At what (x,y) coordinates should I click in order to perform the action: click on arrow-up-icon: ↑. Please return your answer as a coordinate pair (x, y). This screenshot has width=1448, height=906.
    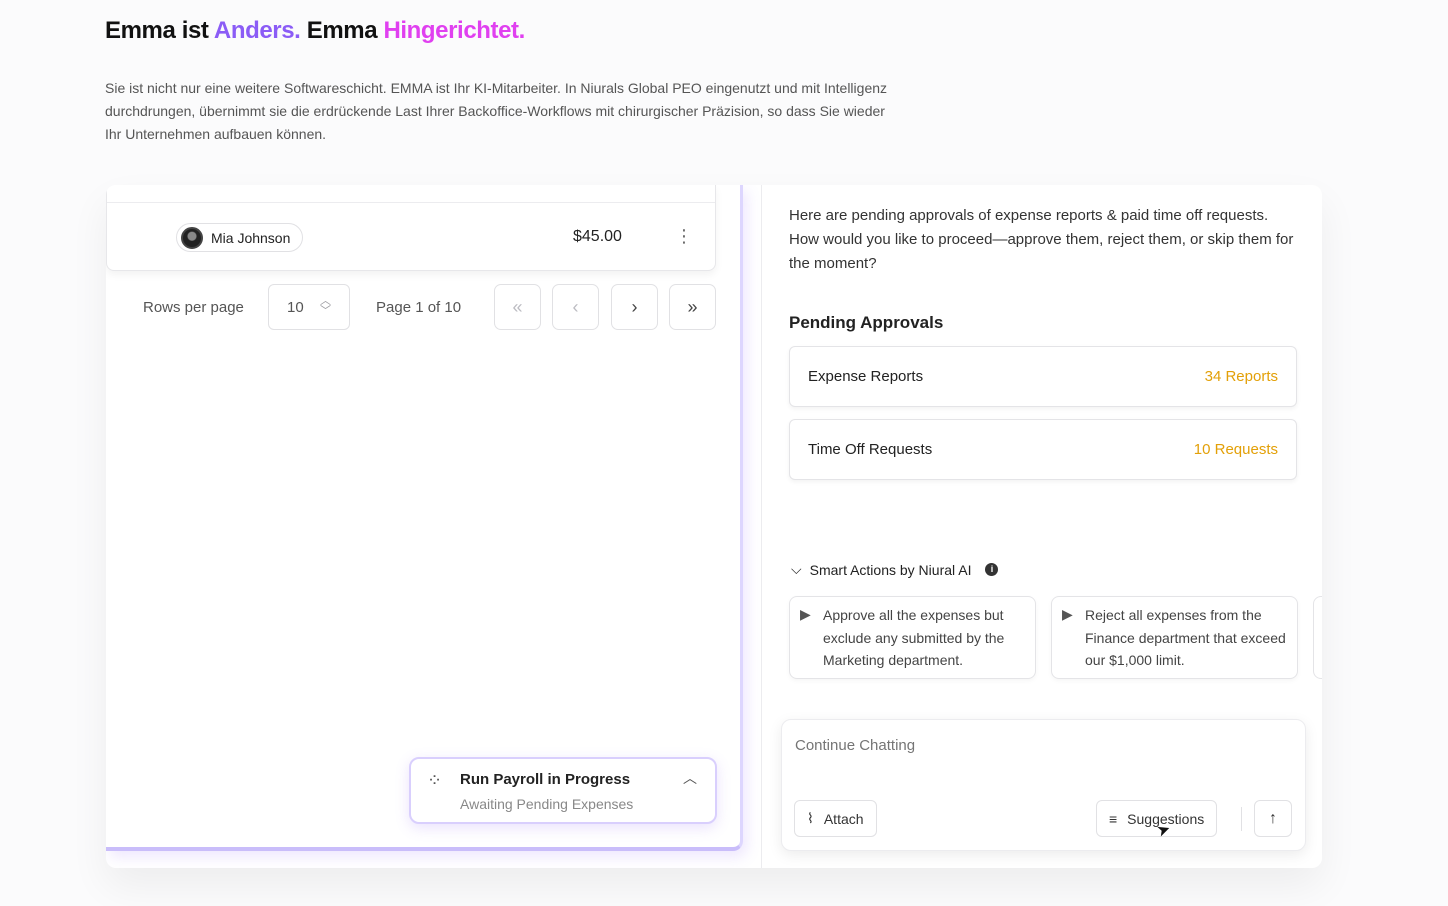
    Looking at the image, I should click on (1273, 818).